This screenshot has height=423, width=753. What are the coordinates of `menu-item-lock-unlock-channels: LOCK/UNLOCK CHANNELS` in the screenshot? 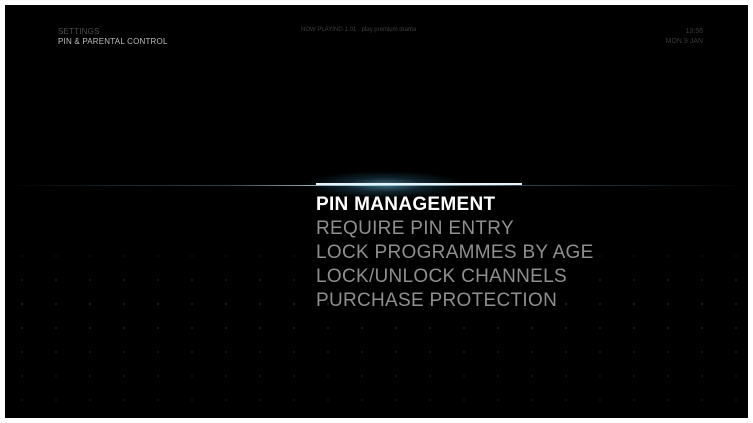 It's located at (455, 277).